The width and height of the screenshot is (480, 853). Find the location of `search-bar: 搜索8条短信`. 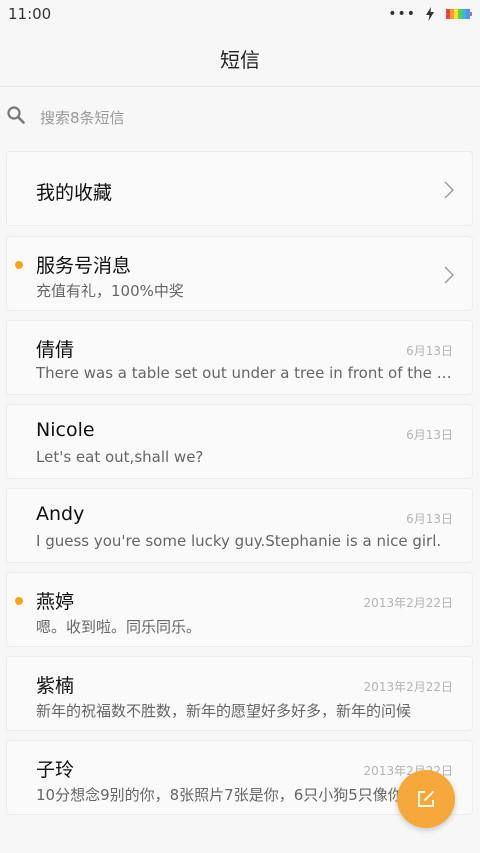

search-bar: 搜索8条短信 is located at coordinates (240, 117).